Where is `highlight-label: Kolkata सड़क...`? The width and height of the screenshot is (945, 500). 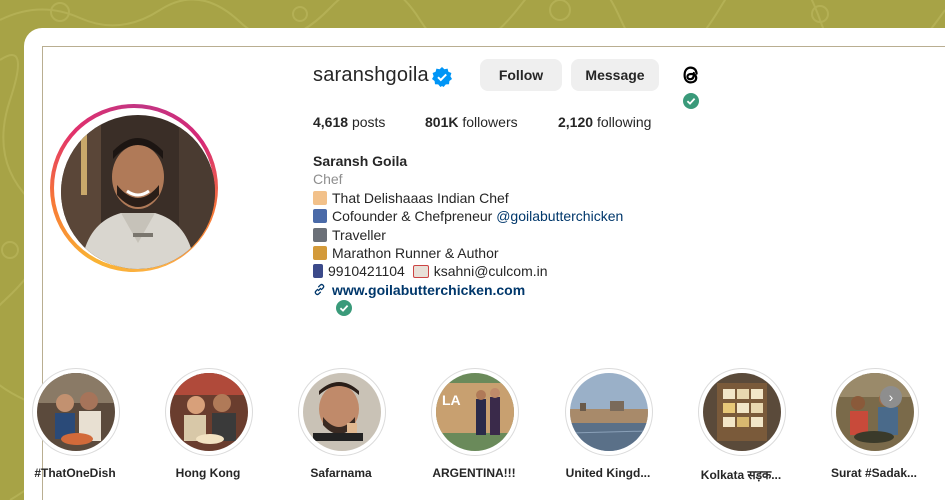
highlight-label: Kolkata सड़क... is located at coordinates (741, 475).